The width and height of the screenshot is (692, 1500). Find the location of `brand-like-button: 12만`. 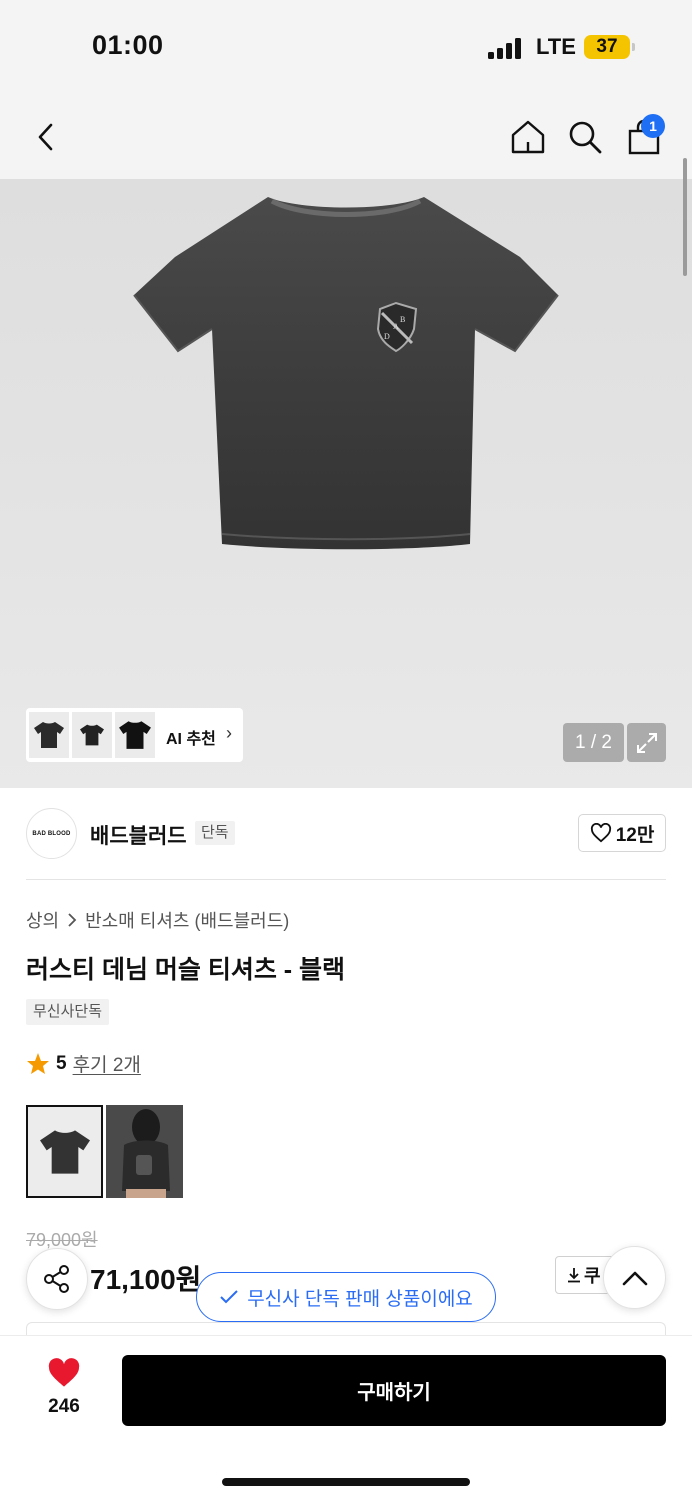

brand-like-button: 12만 is located at coordinates (622, 833).